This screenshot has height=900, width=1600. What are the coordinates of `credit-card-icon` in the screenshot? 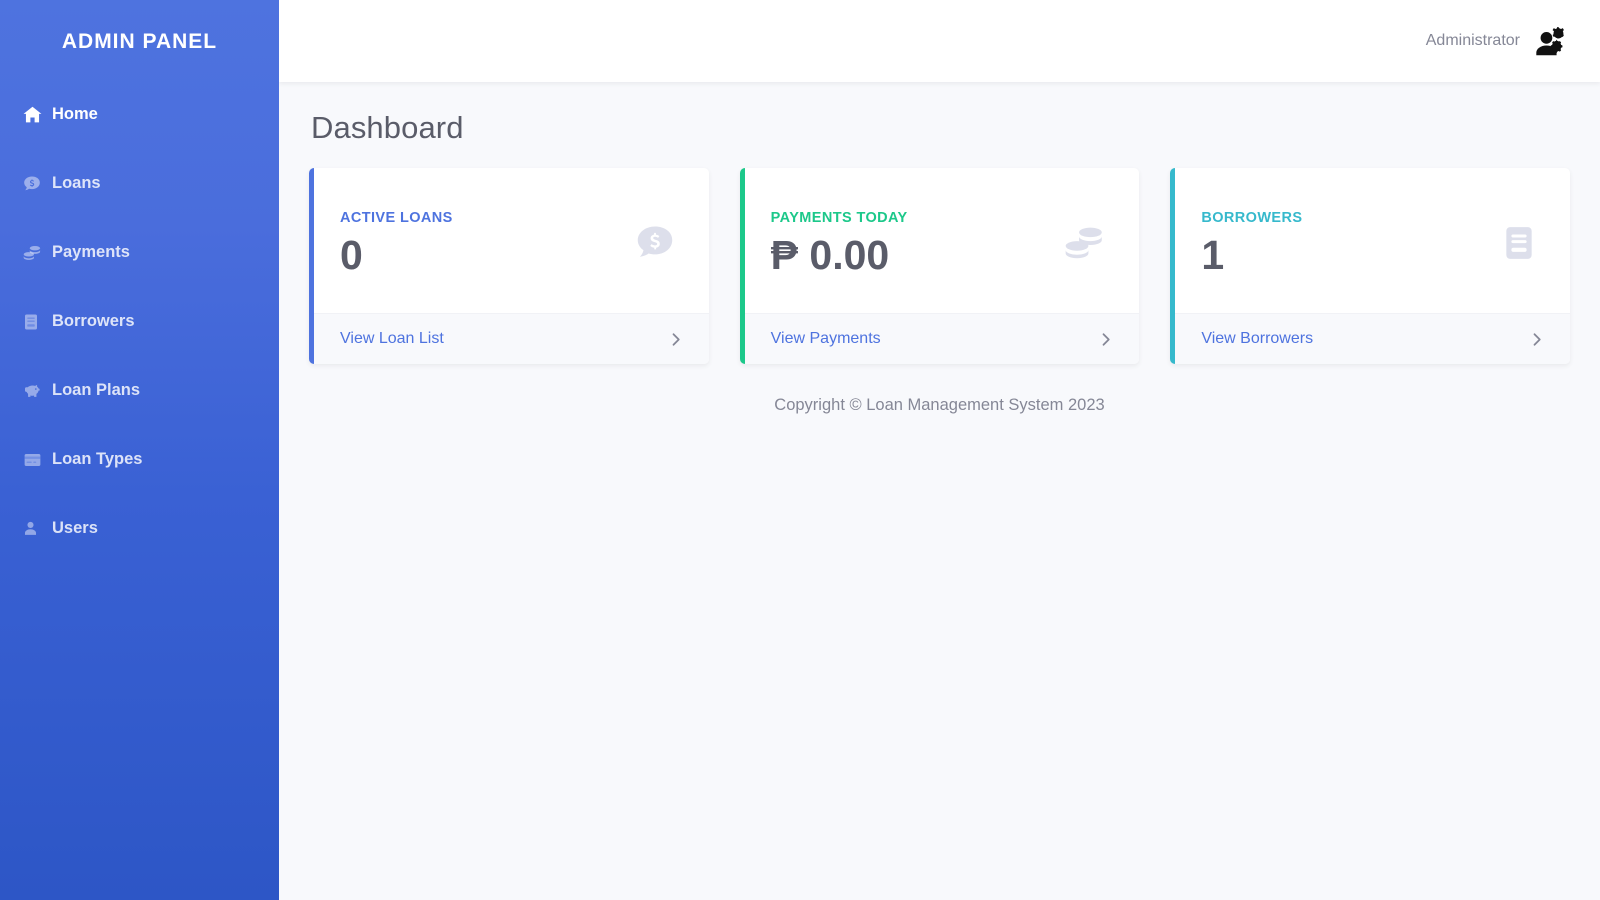 It's located at (37, 460).